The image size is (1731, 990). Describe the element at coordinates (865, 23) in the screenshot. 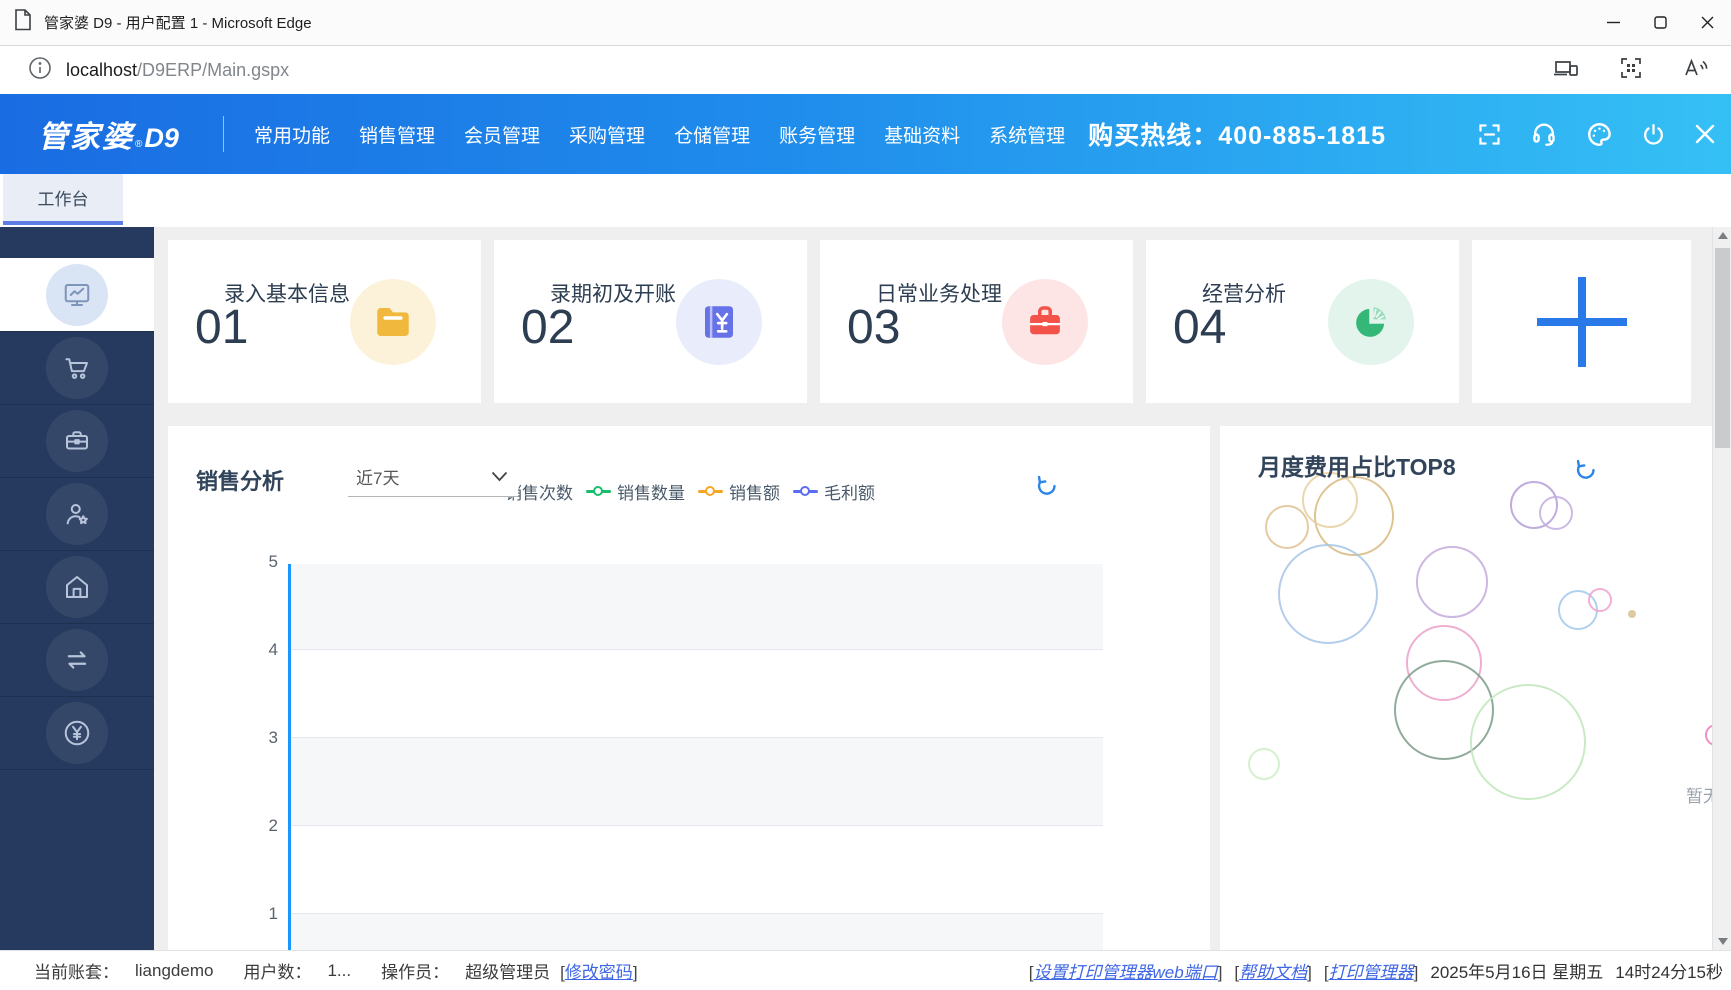

I see `window-titlebar: 管家婆 D9 - 用户配置 1 - Microsoft Edge` at that location.